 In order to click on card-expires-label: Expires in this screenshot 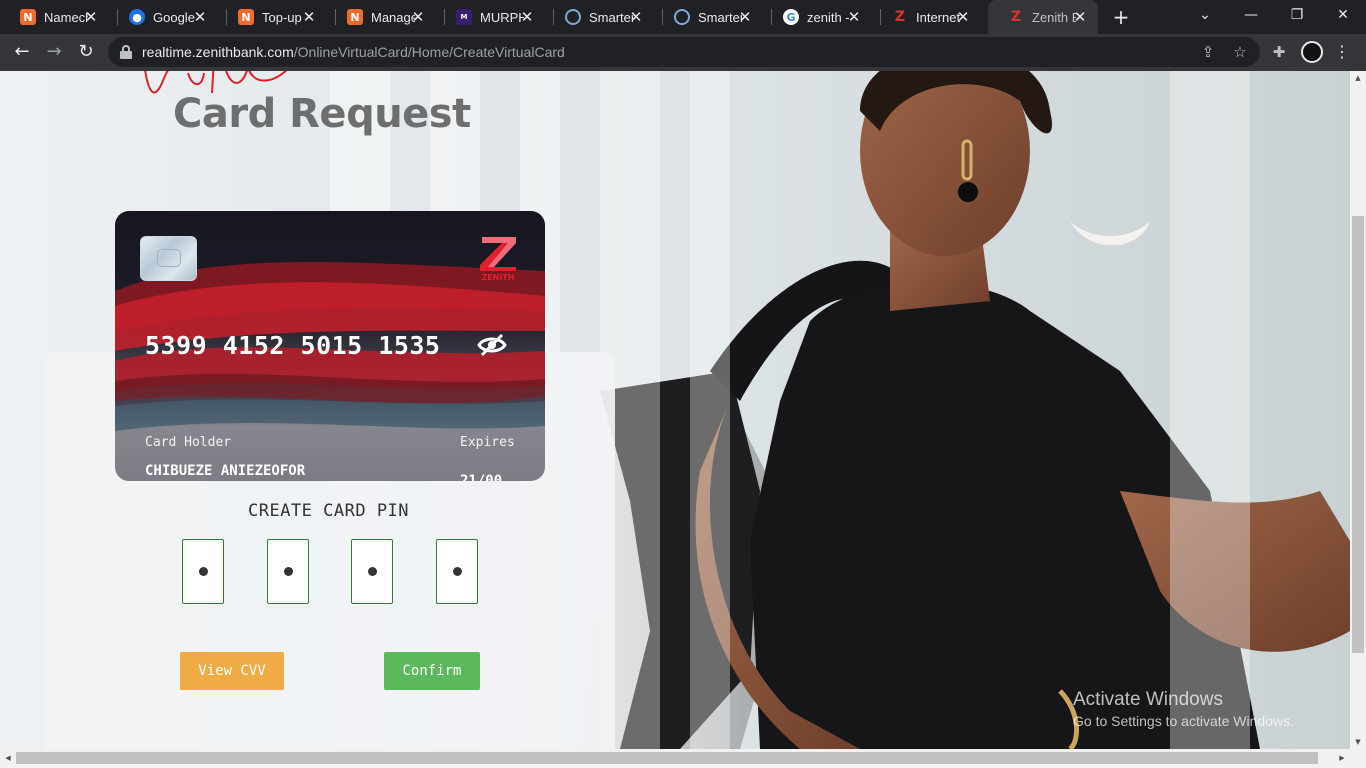, I will do `click(487, 442)`.